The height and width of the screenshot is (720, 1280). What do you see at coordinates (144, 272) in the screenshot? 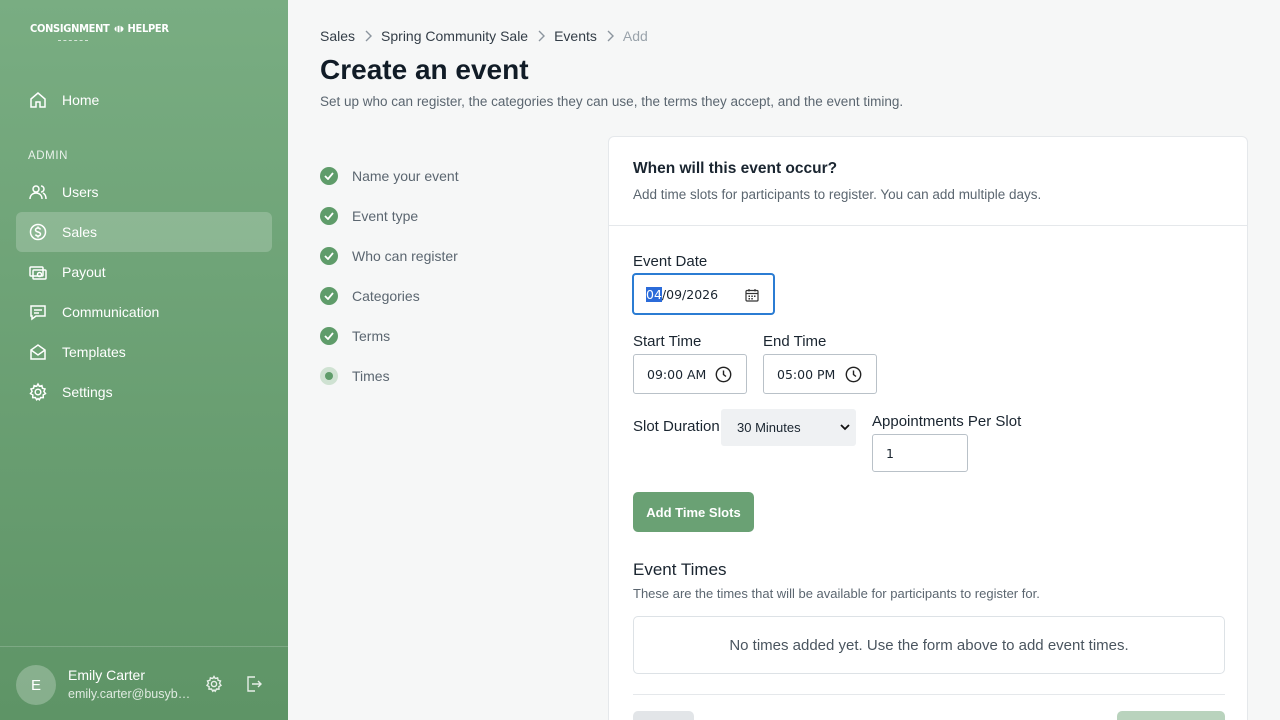
I see `sidebar-item-payout: Payout` at bounding box center [144, 272].